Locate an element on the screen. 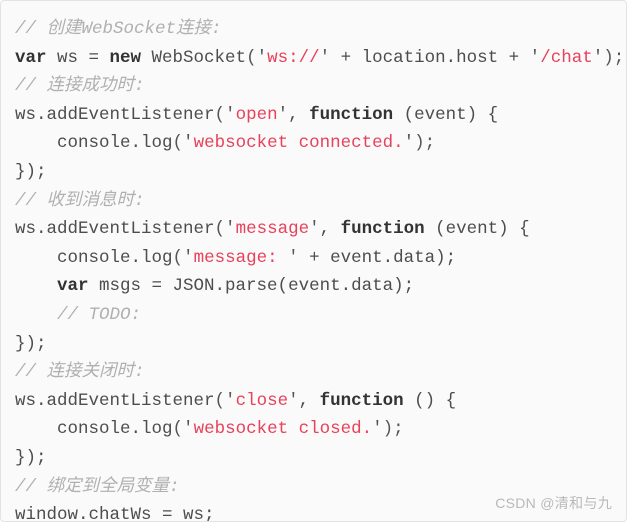  code-token-str: websocket connected. is located at coordinates (298, 143).